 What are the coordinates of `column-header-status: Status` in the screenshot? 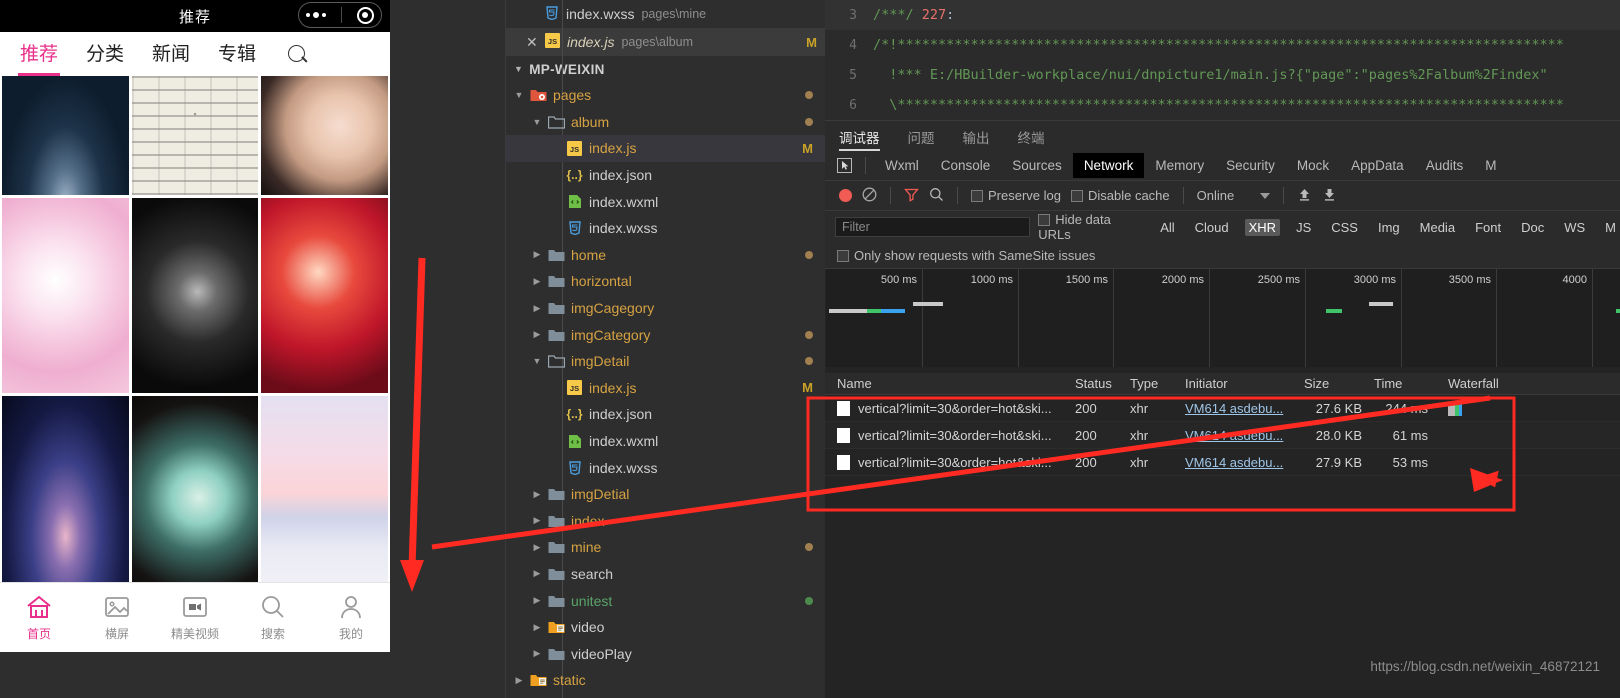 It's located at (1102, 383).